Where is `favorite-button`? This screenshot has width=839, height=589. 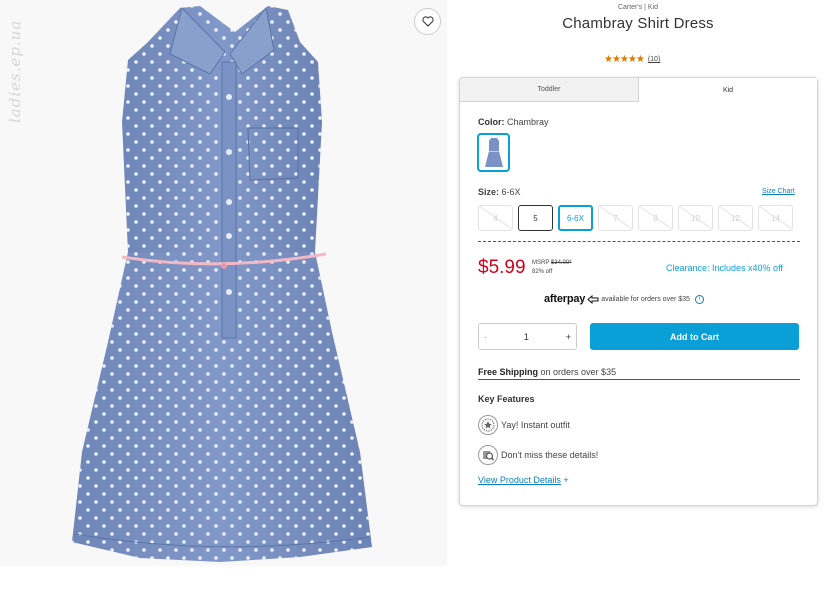 favorite-button is located at coordinates (427, 21).